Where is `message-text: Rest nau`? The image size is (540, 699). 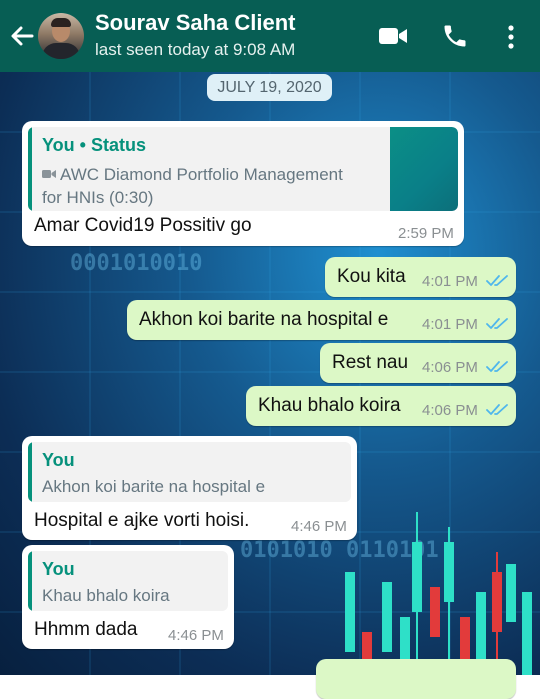
message-text: Rest nau is located at coordinates (370, 362).